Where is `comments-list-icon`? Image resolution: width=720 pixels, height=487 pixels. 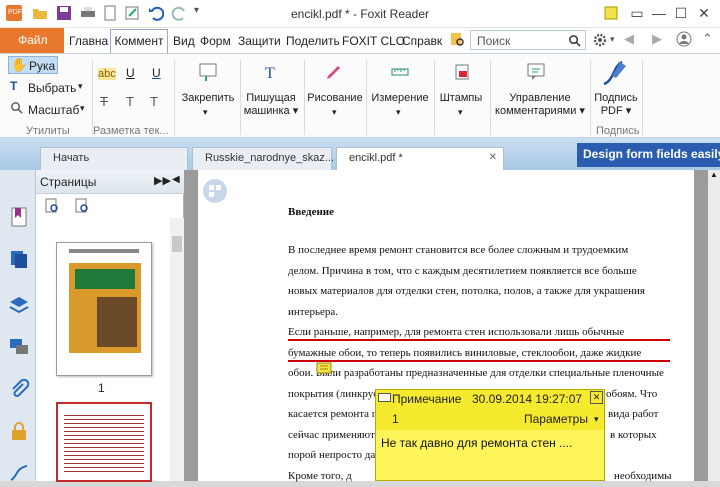 comments-list-icon is located at coordinates (19, 347).